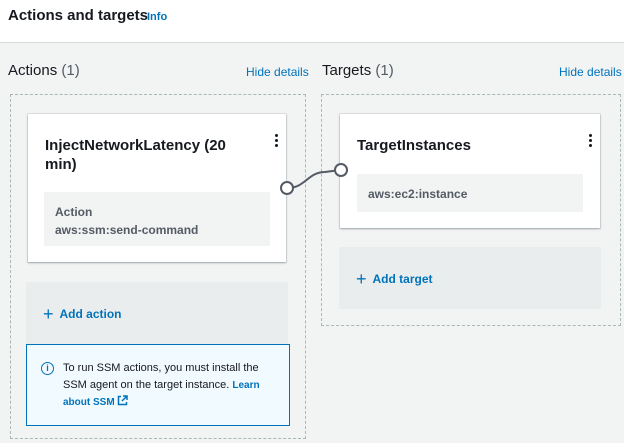 The width and height of the screenshot is (624, 443). What do you see at coordinates (47, 368) in the screenshot?
I see `info-circle-icon: i` at bounding box center [47, 368].